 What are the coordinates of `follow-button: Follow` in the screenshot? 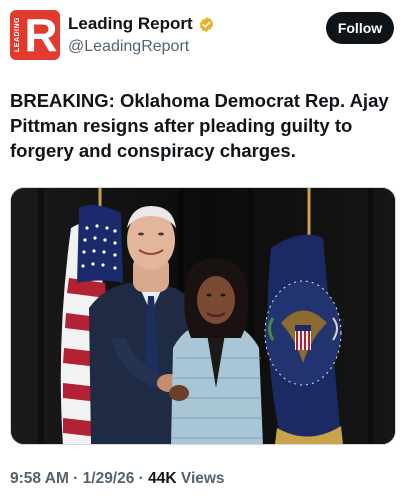 It's located at (360, 28).